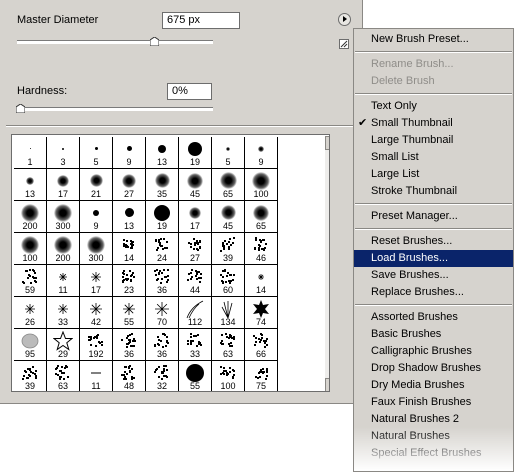  What do you see at coordinates (129, 376) in the screenshot?
I see `brush-cell: 48` at bounding box center [129, 376].